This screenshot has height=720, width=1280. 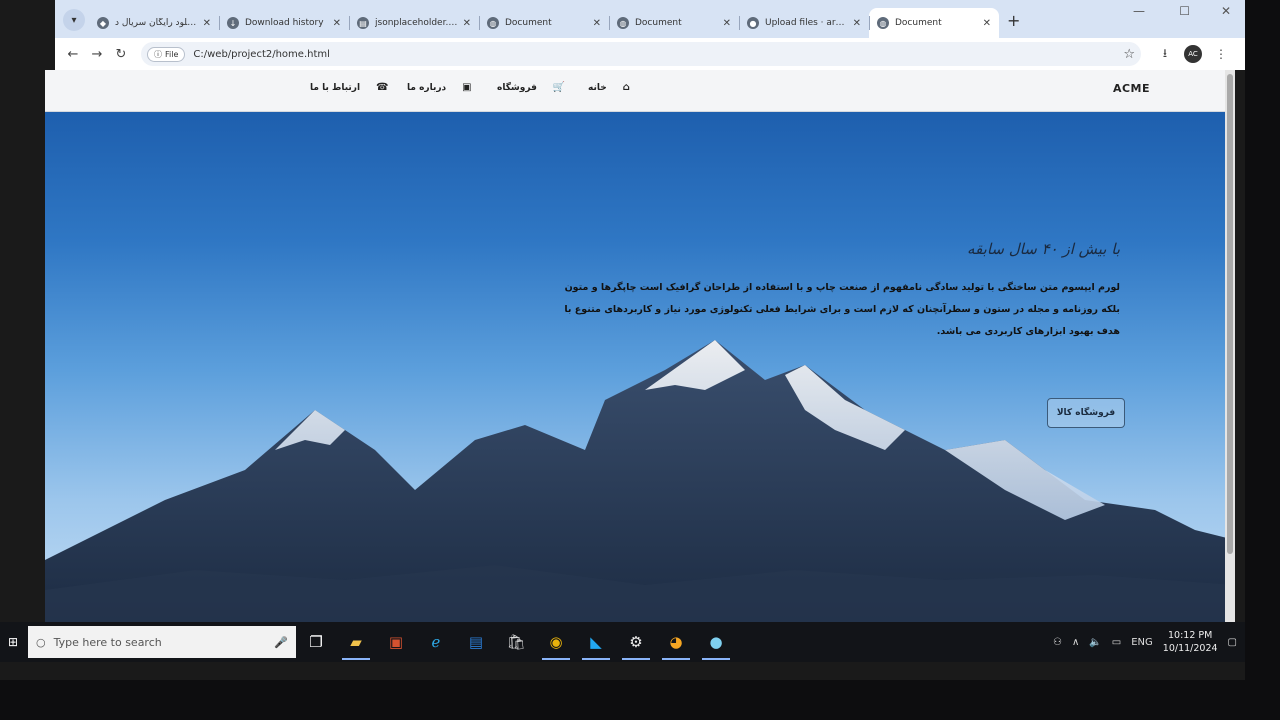 I want to click on notification-icon: ▢, so click(x=1232, y=642).